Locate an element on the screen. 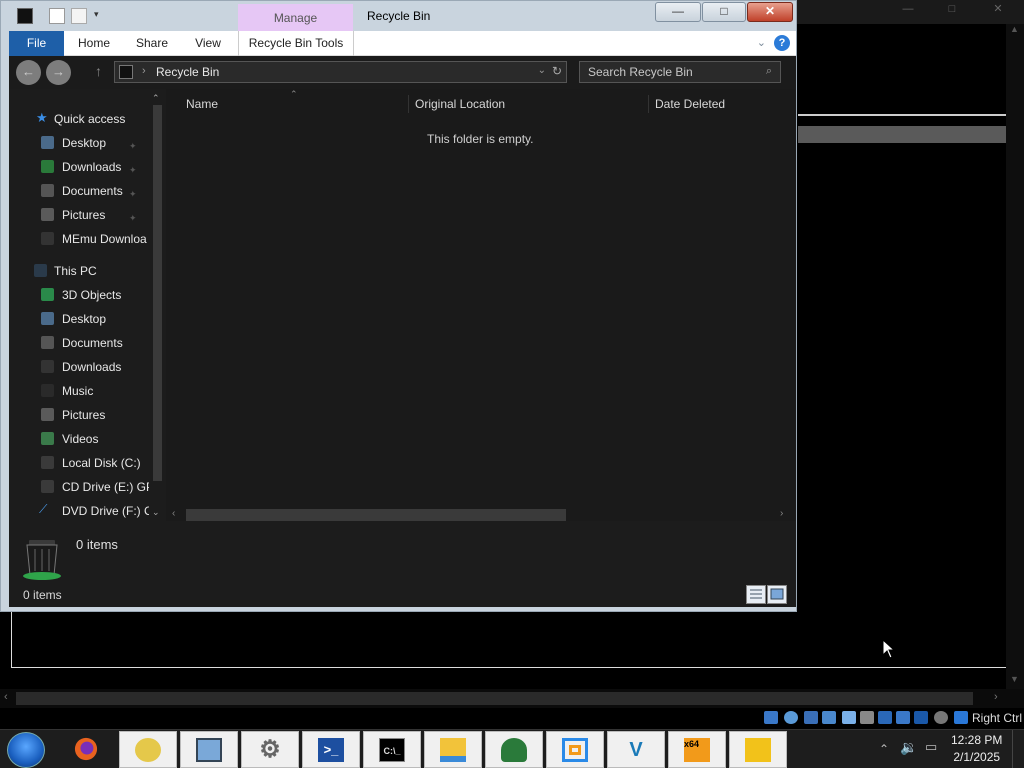 The height and width of the screenshot is (768, 1024). navigation-pane-scrollbar: ⌃ ⌄ is located at coordinates (157, 305).